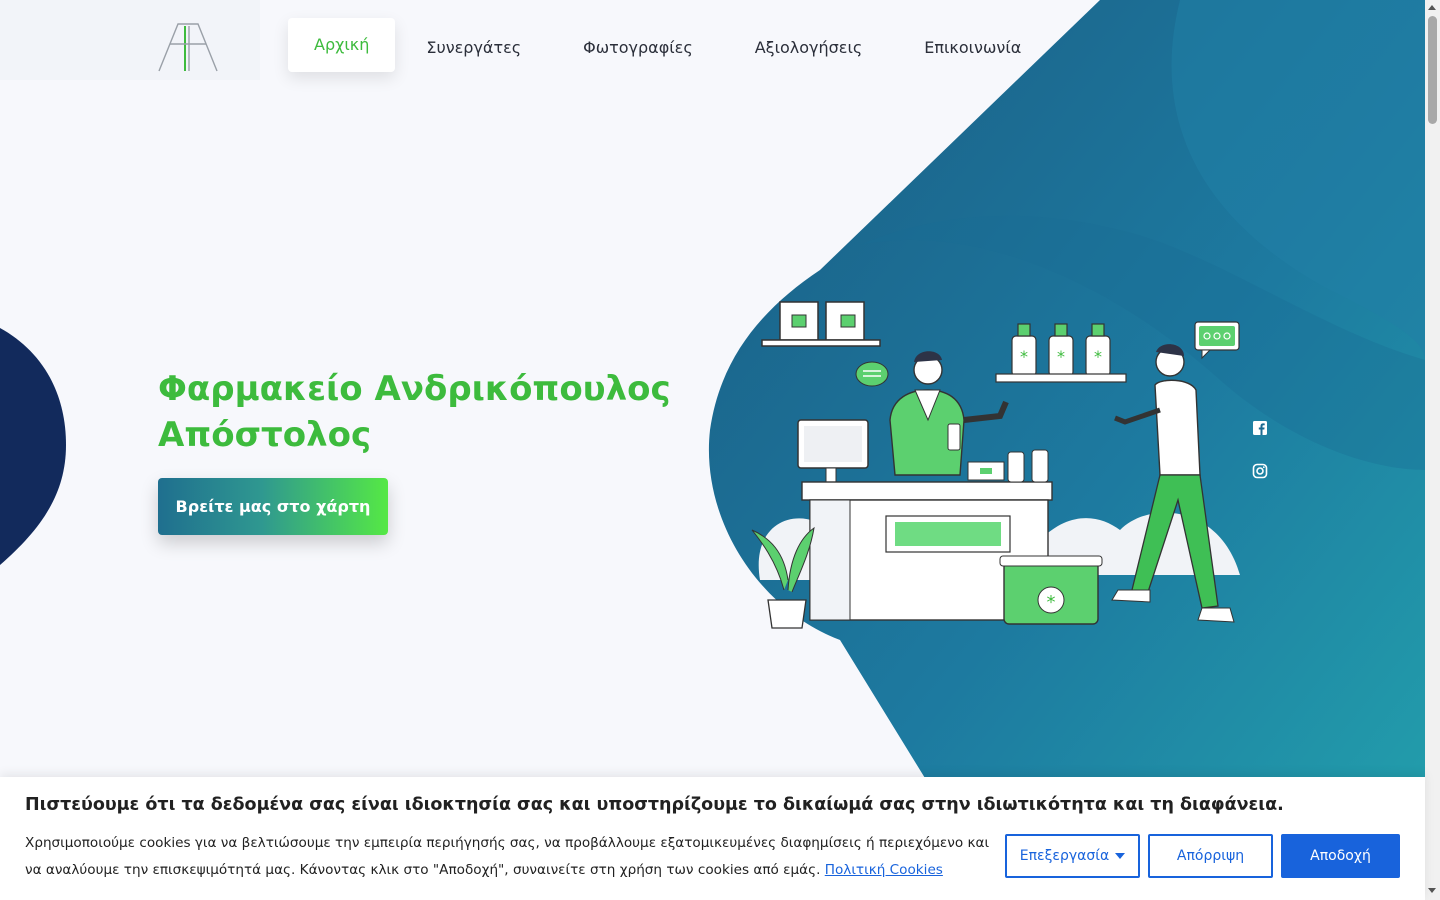 The width and height of the screenshot is (1440, 900). I want to click on facebook-icon, so click(1260, 428).